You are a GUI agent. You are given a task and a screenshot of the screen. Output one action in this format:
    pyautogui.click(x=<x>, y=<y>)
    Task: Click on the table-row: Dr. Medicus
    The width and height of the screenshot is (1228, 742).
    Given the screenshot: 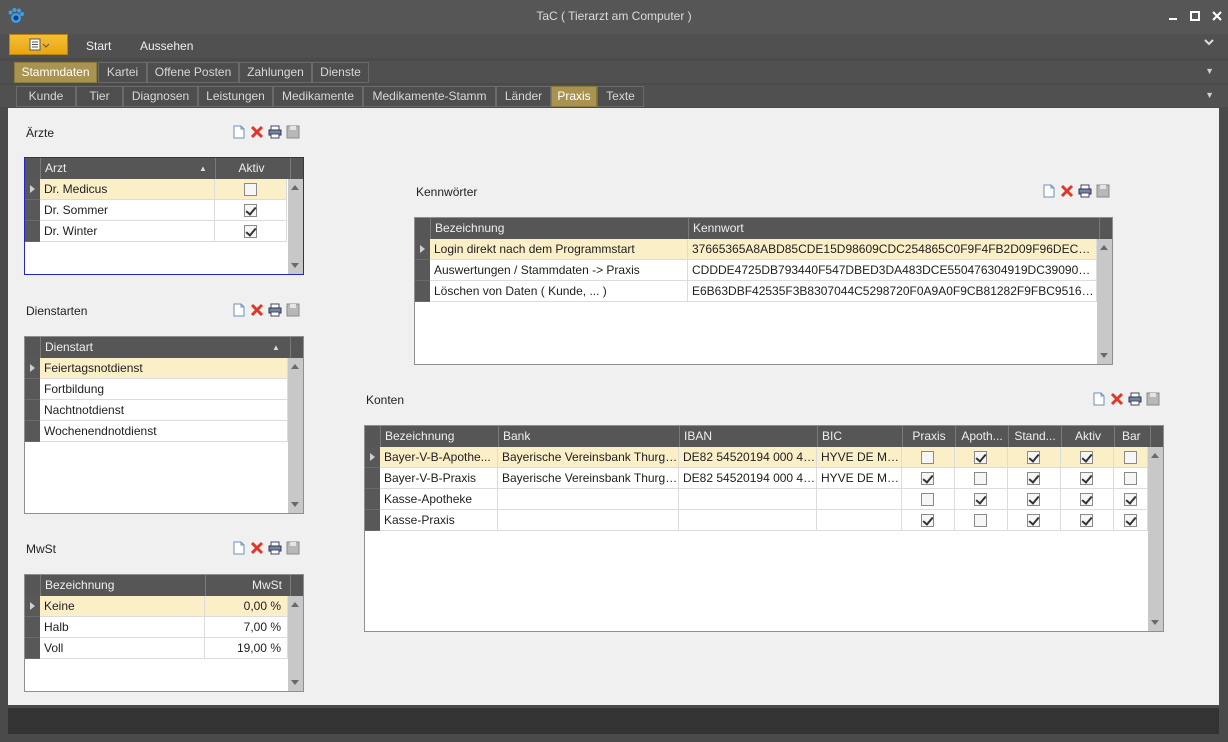 What is the action you would take?
    pyautogui.click(x=156, y=189)
    